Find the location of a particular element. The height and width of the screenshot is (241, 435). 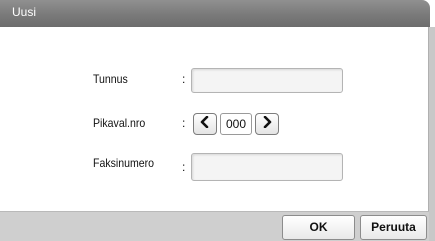

chevron-left-icon is located at coordinates (205, 124).